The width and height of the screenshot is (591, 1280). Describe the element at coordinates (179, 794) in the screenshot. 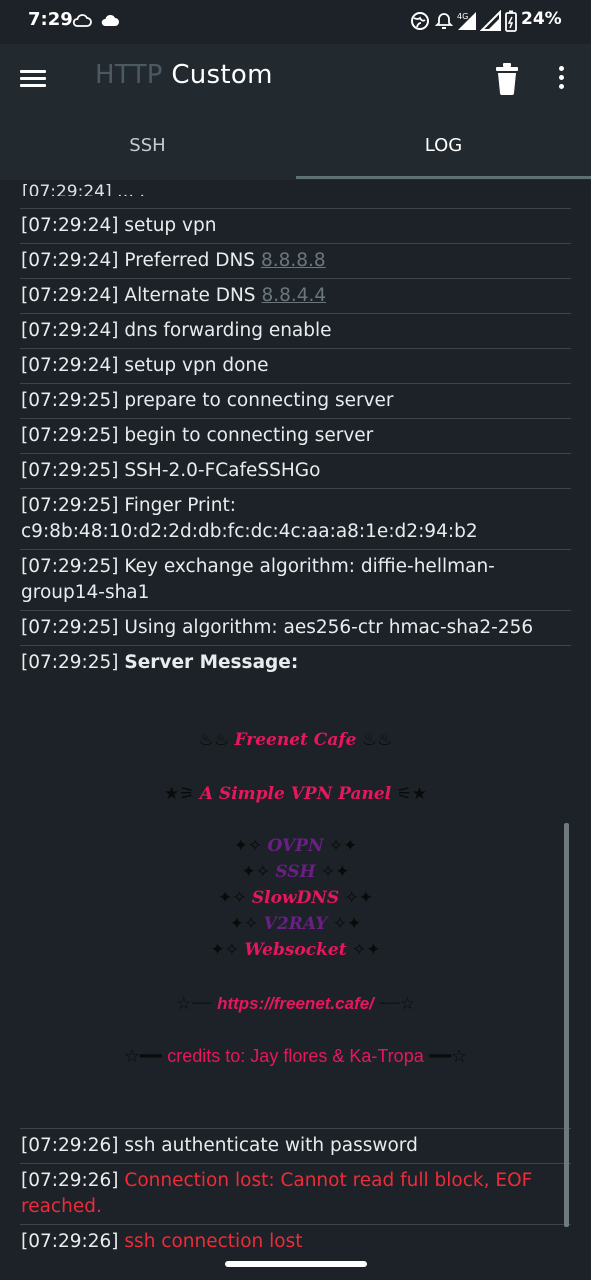

I see `banner-symbol: ★⚞` at that location.